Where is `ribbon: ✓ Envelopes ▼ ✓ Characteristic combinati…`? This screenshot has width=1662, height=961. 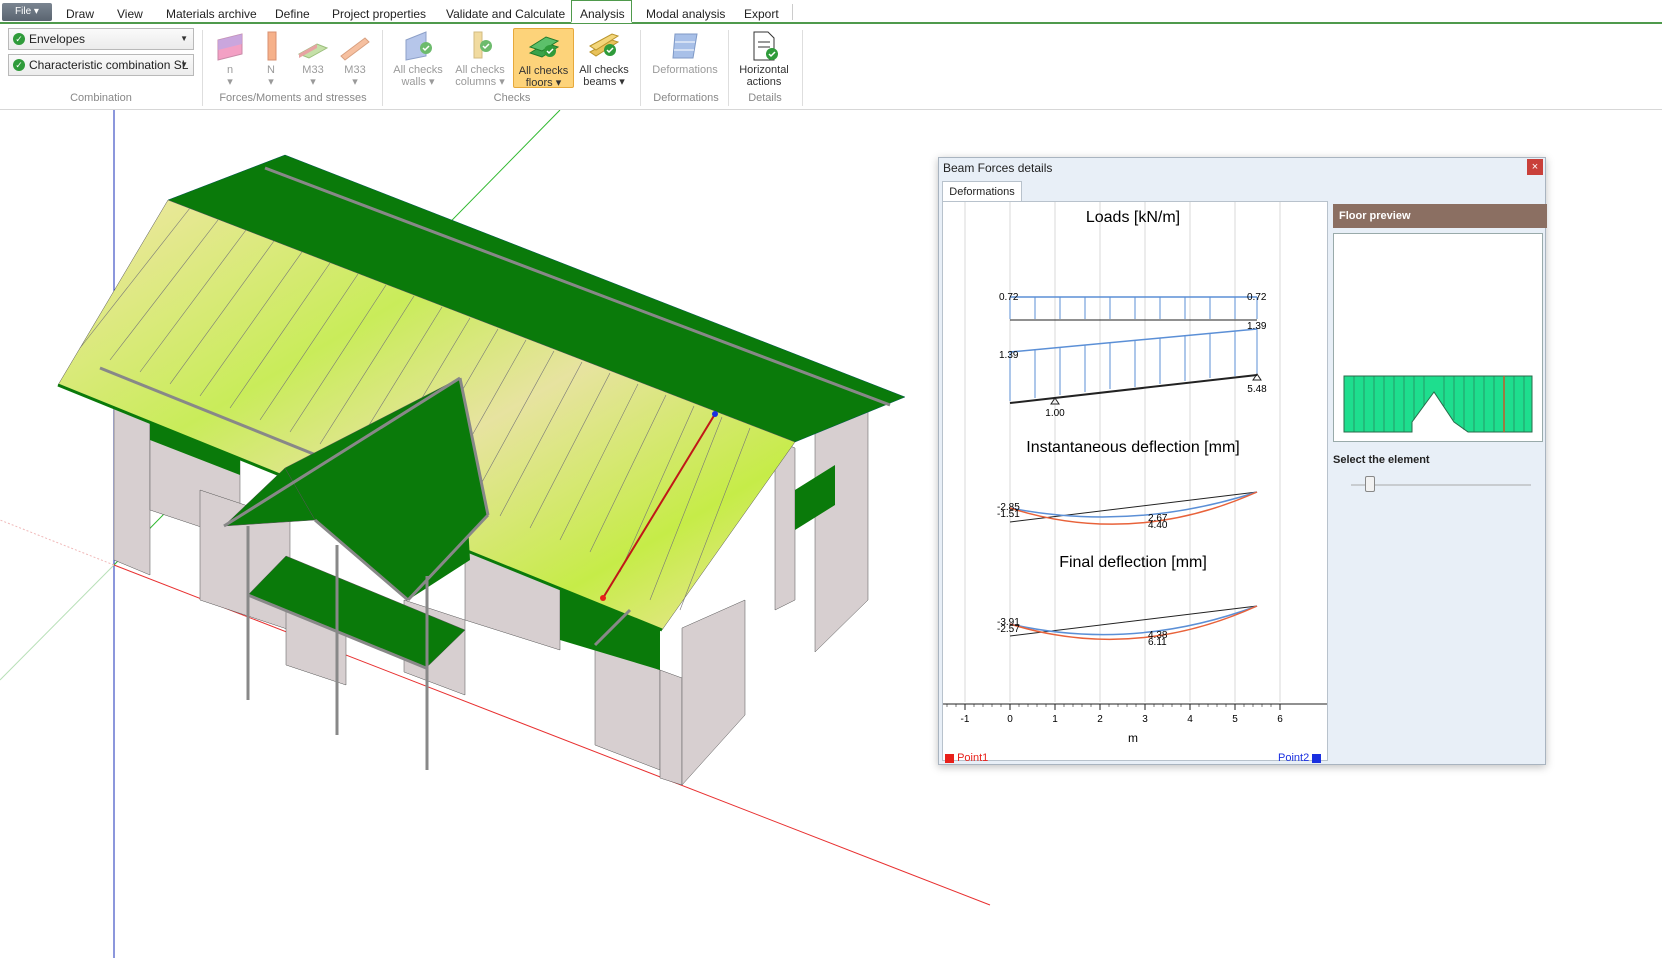 ribbon: ✓ Envelopes ▼ ✓ Characteristic combinati… is located at coordinates (831, 67).